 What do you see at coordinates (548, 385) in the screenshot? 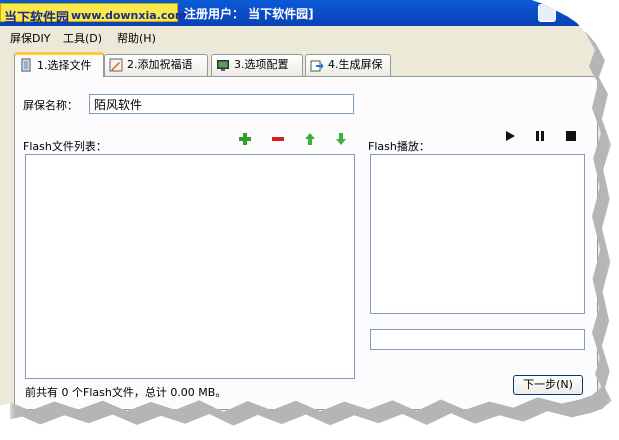
I see `next-button: 下一步(N)` at bounding box center [548, 385].